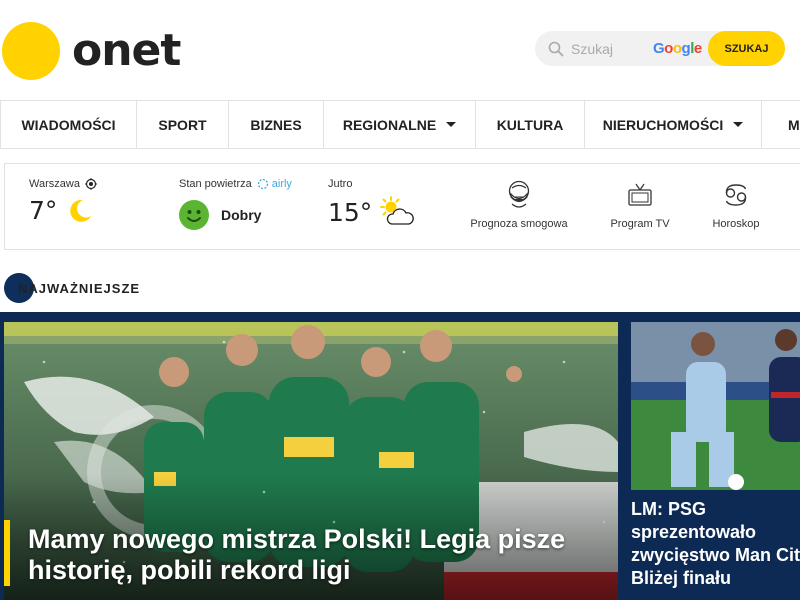 The image size is (800, 600). I want to click on weather-city-row: Warszawa, so click(63, 184).